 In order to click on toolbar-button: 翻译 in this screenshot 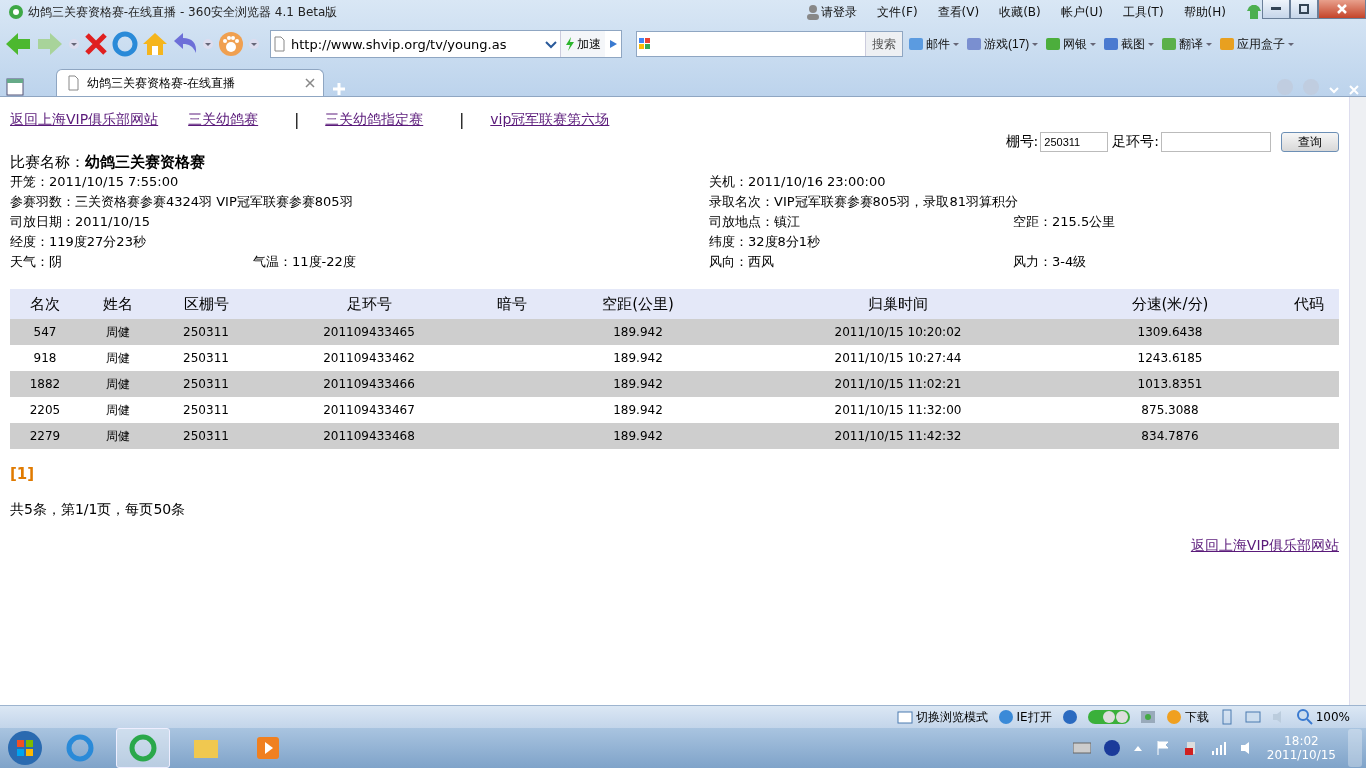, I will do `click(1187, 44)`.